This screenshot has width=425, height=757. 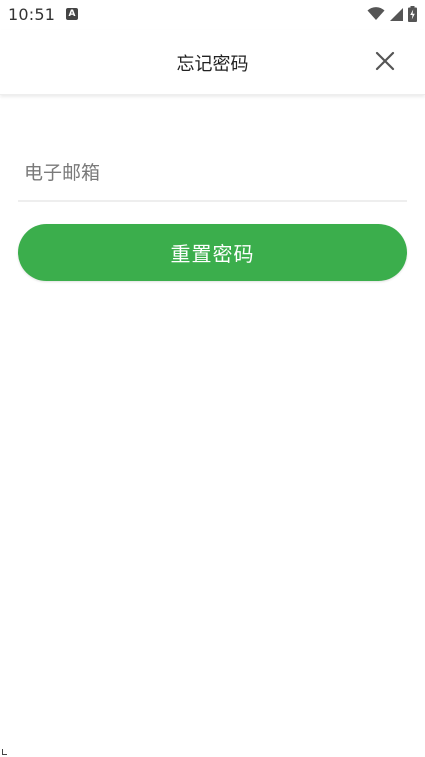 What do you see at coordinates (212, 252) in the screenshot?
I see `reset-password-button: 重置密码` at bounding box center [212, 252].